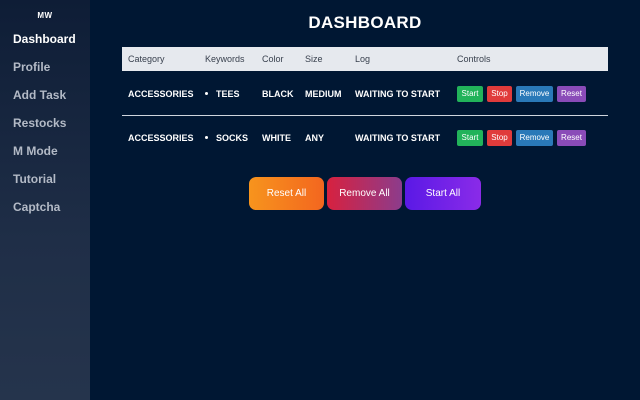 Image resolution: width=640 pixels, height=400 pixels. I want to click on column-header-controls: Controls, so click(474, 59).